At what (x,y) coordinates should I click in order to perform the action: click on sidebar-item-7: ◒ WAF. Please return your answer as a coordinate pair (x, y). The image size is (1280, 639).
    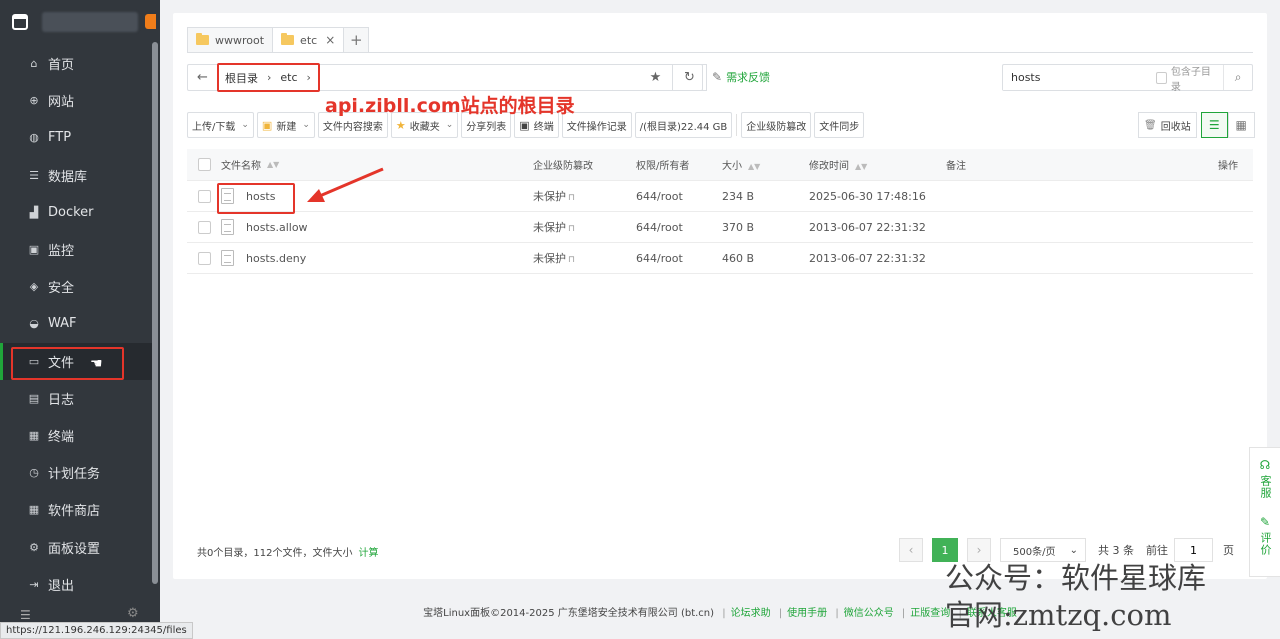
    Looking at the image, I should click on (76, 323).